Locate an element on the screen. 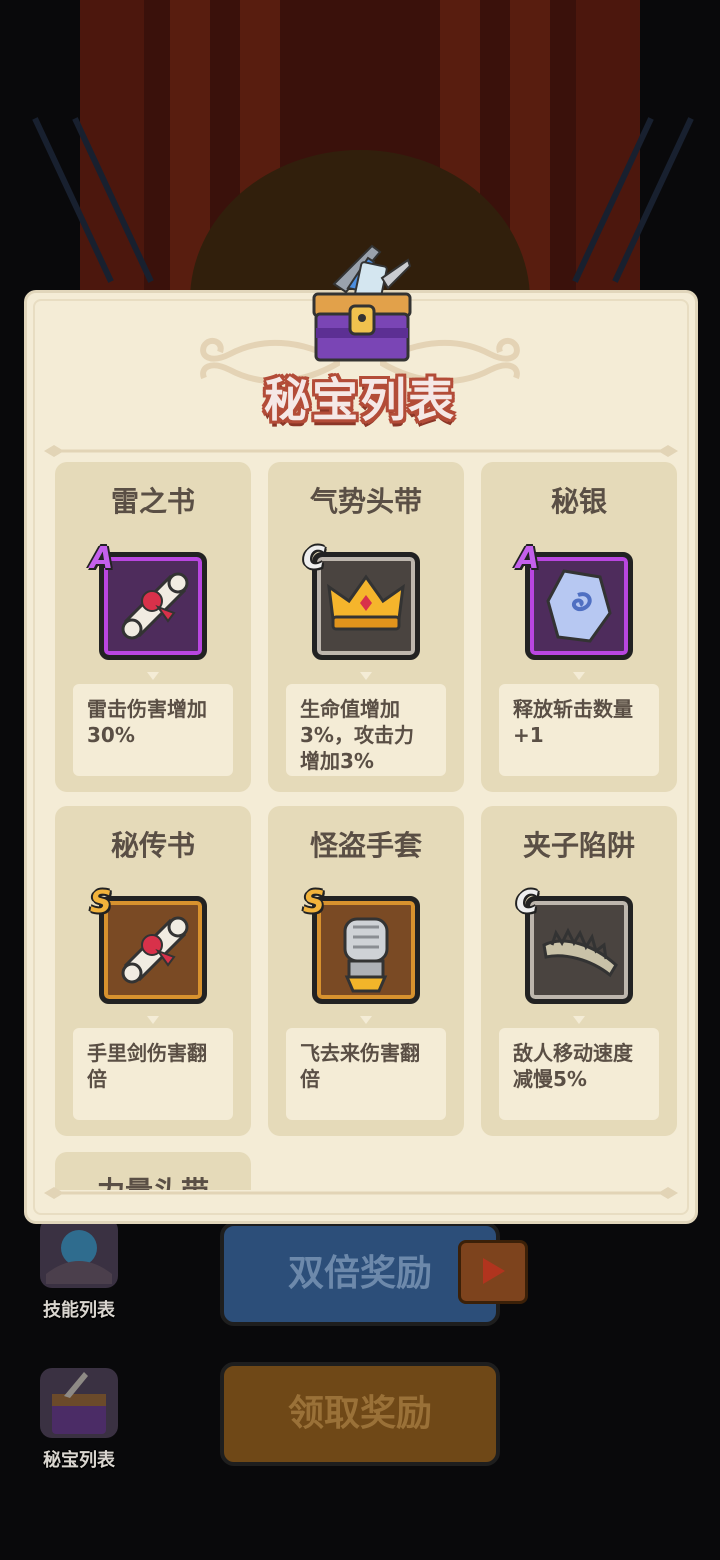 This screenshot has width=720, height=1560. treasure-name: 气势头带 is located at coordinates (365, 501).